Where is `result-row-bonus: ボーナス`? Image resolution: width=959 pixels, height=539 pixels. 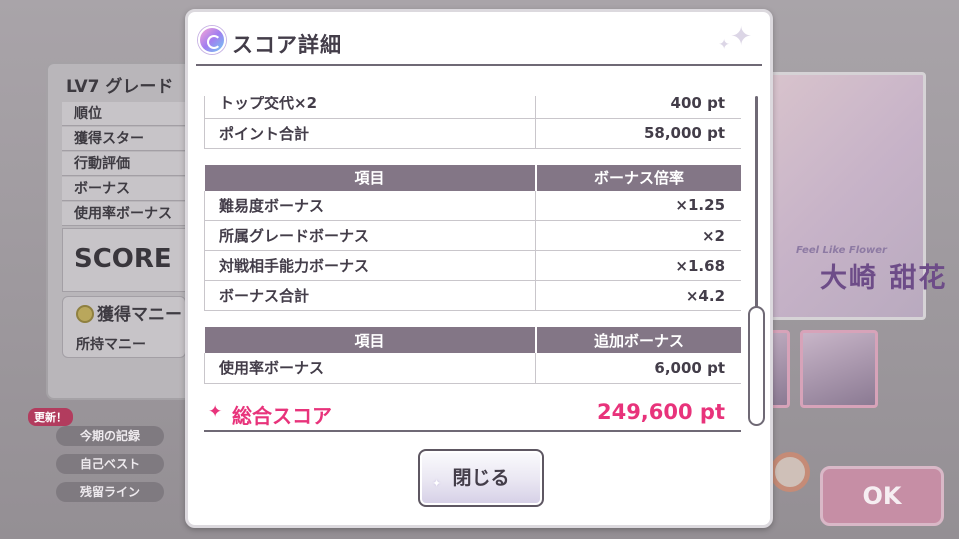 result-row-bonus: ボーナス is located at coordinates (124, 189).